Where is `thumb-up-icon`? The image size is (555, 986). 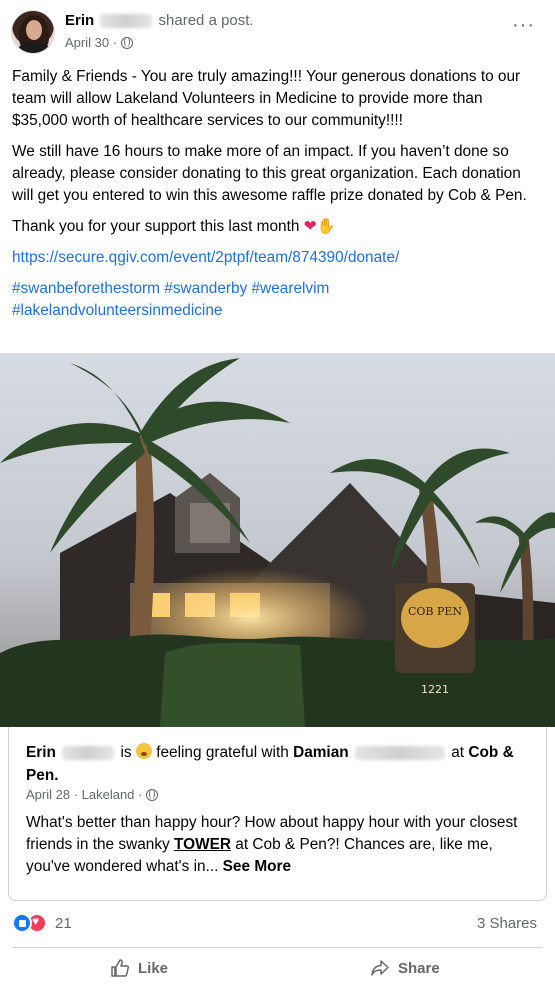 thumb-up-icon is located at coordinates (120, 968).